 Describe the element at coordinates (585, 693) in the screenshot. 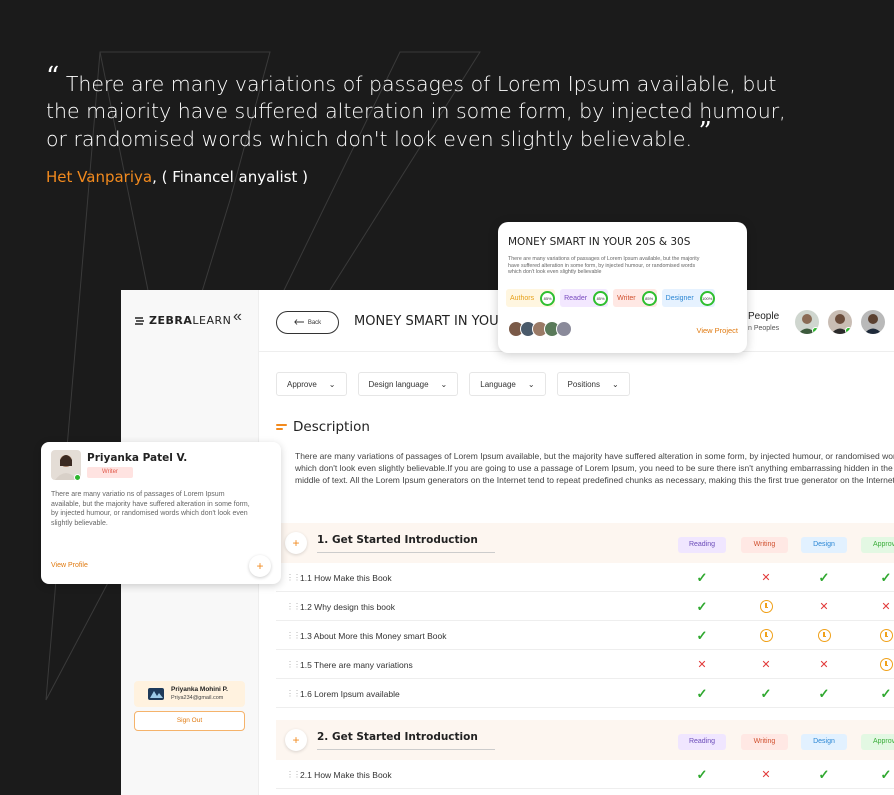

I see `table-row: ⋮⋮ 1.6 Lorem Ipsum available ✓ ✓ ✓ ✓` at that location.